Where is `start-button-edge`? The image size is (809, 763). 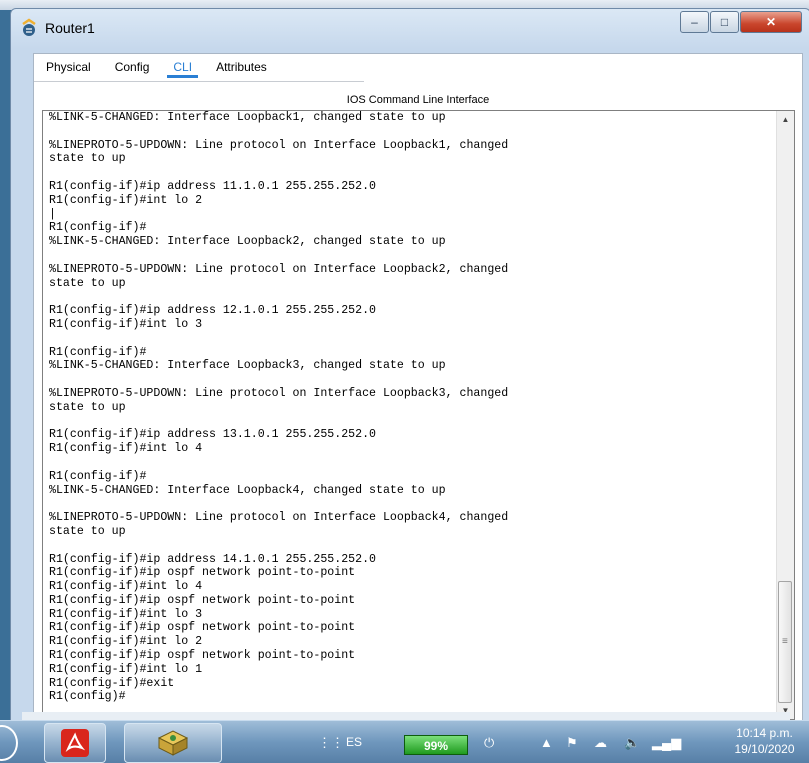
start-button-edge is located at coordinates (9, 743).